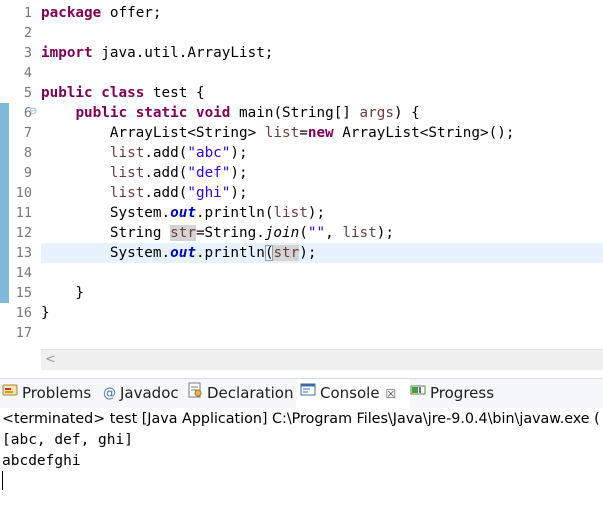 The image size is (603, 520). Describe the element at coordinates (20, 213) in the screenshot. I see `gutter-line: 11` at that location.